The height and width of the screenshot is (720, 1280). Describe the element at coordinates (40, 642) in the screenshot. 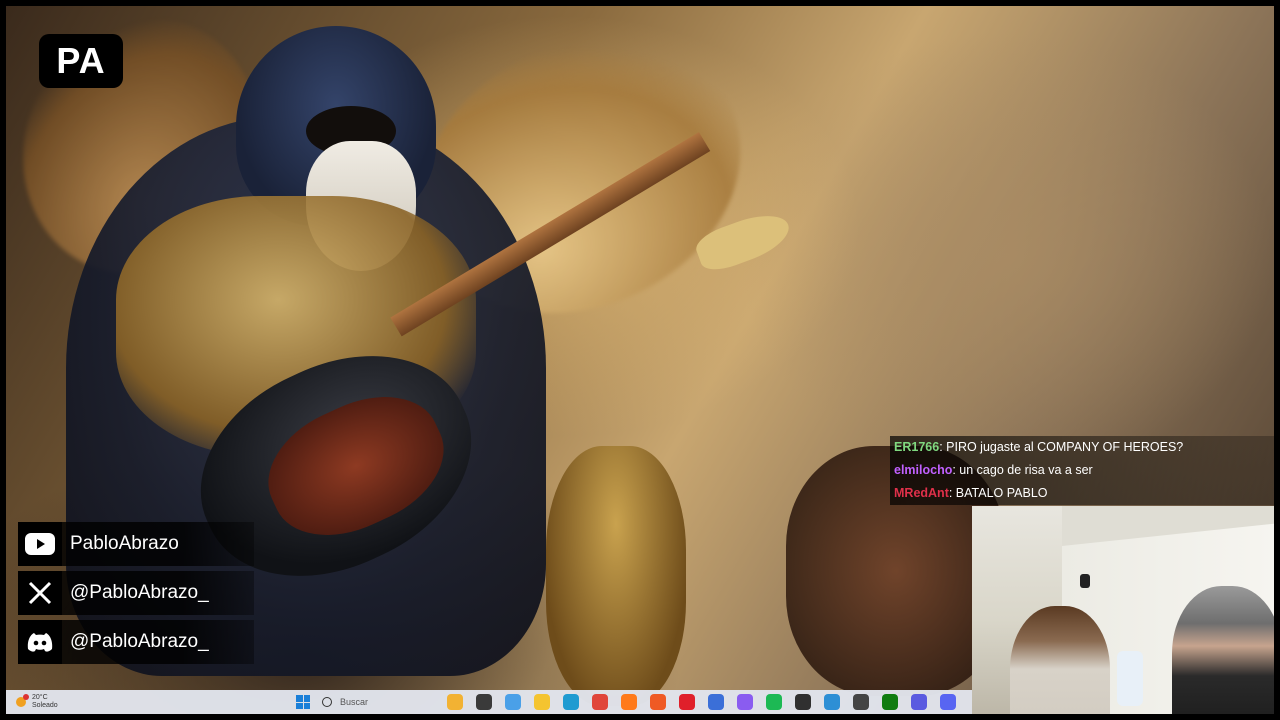

I see `discord-icon` at that location.